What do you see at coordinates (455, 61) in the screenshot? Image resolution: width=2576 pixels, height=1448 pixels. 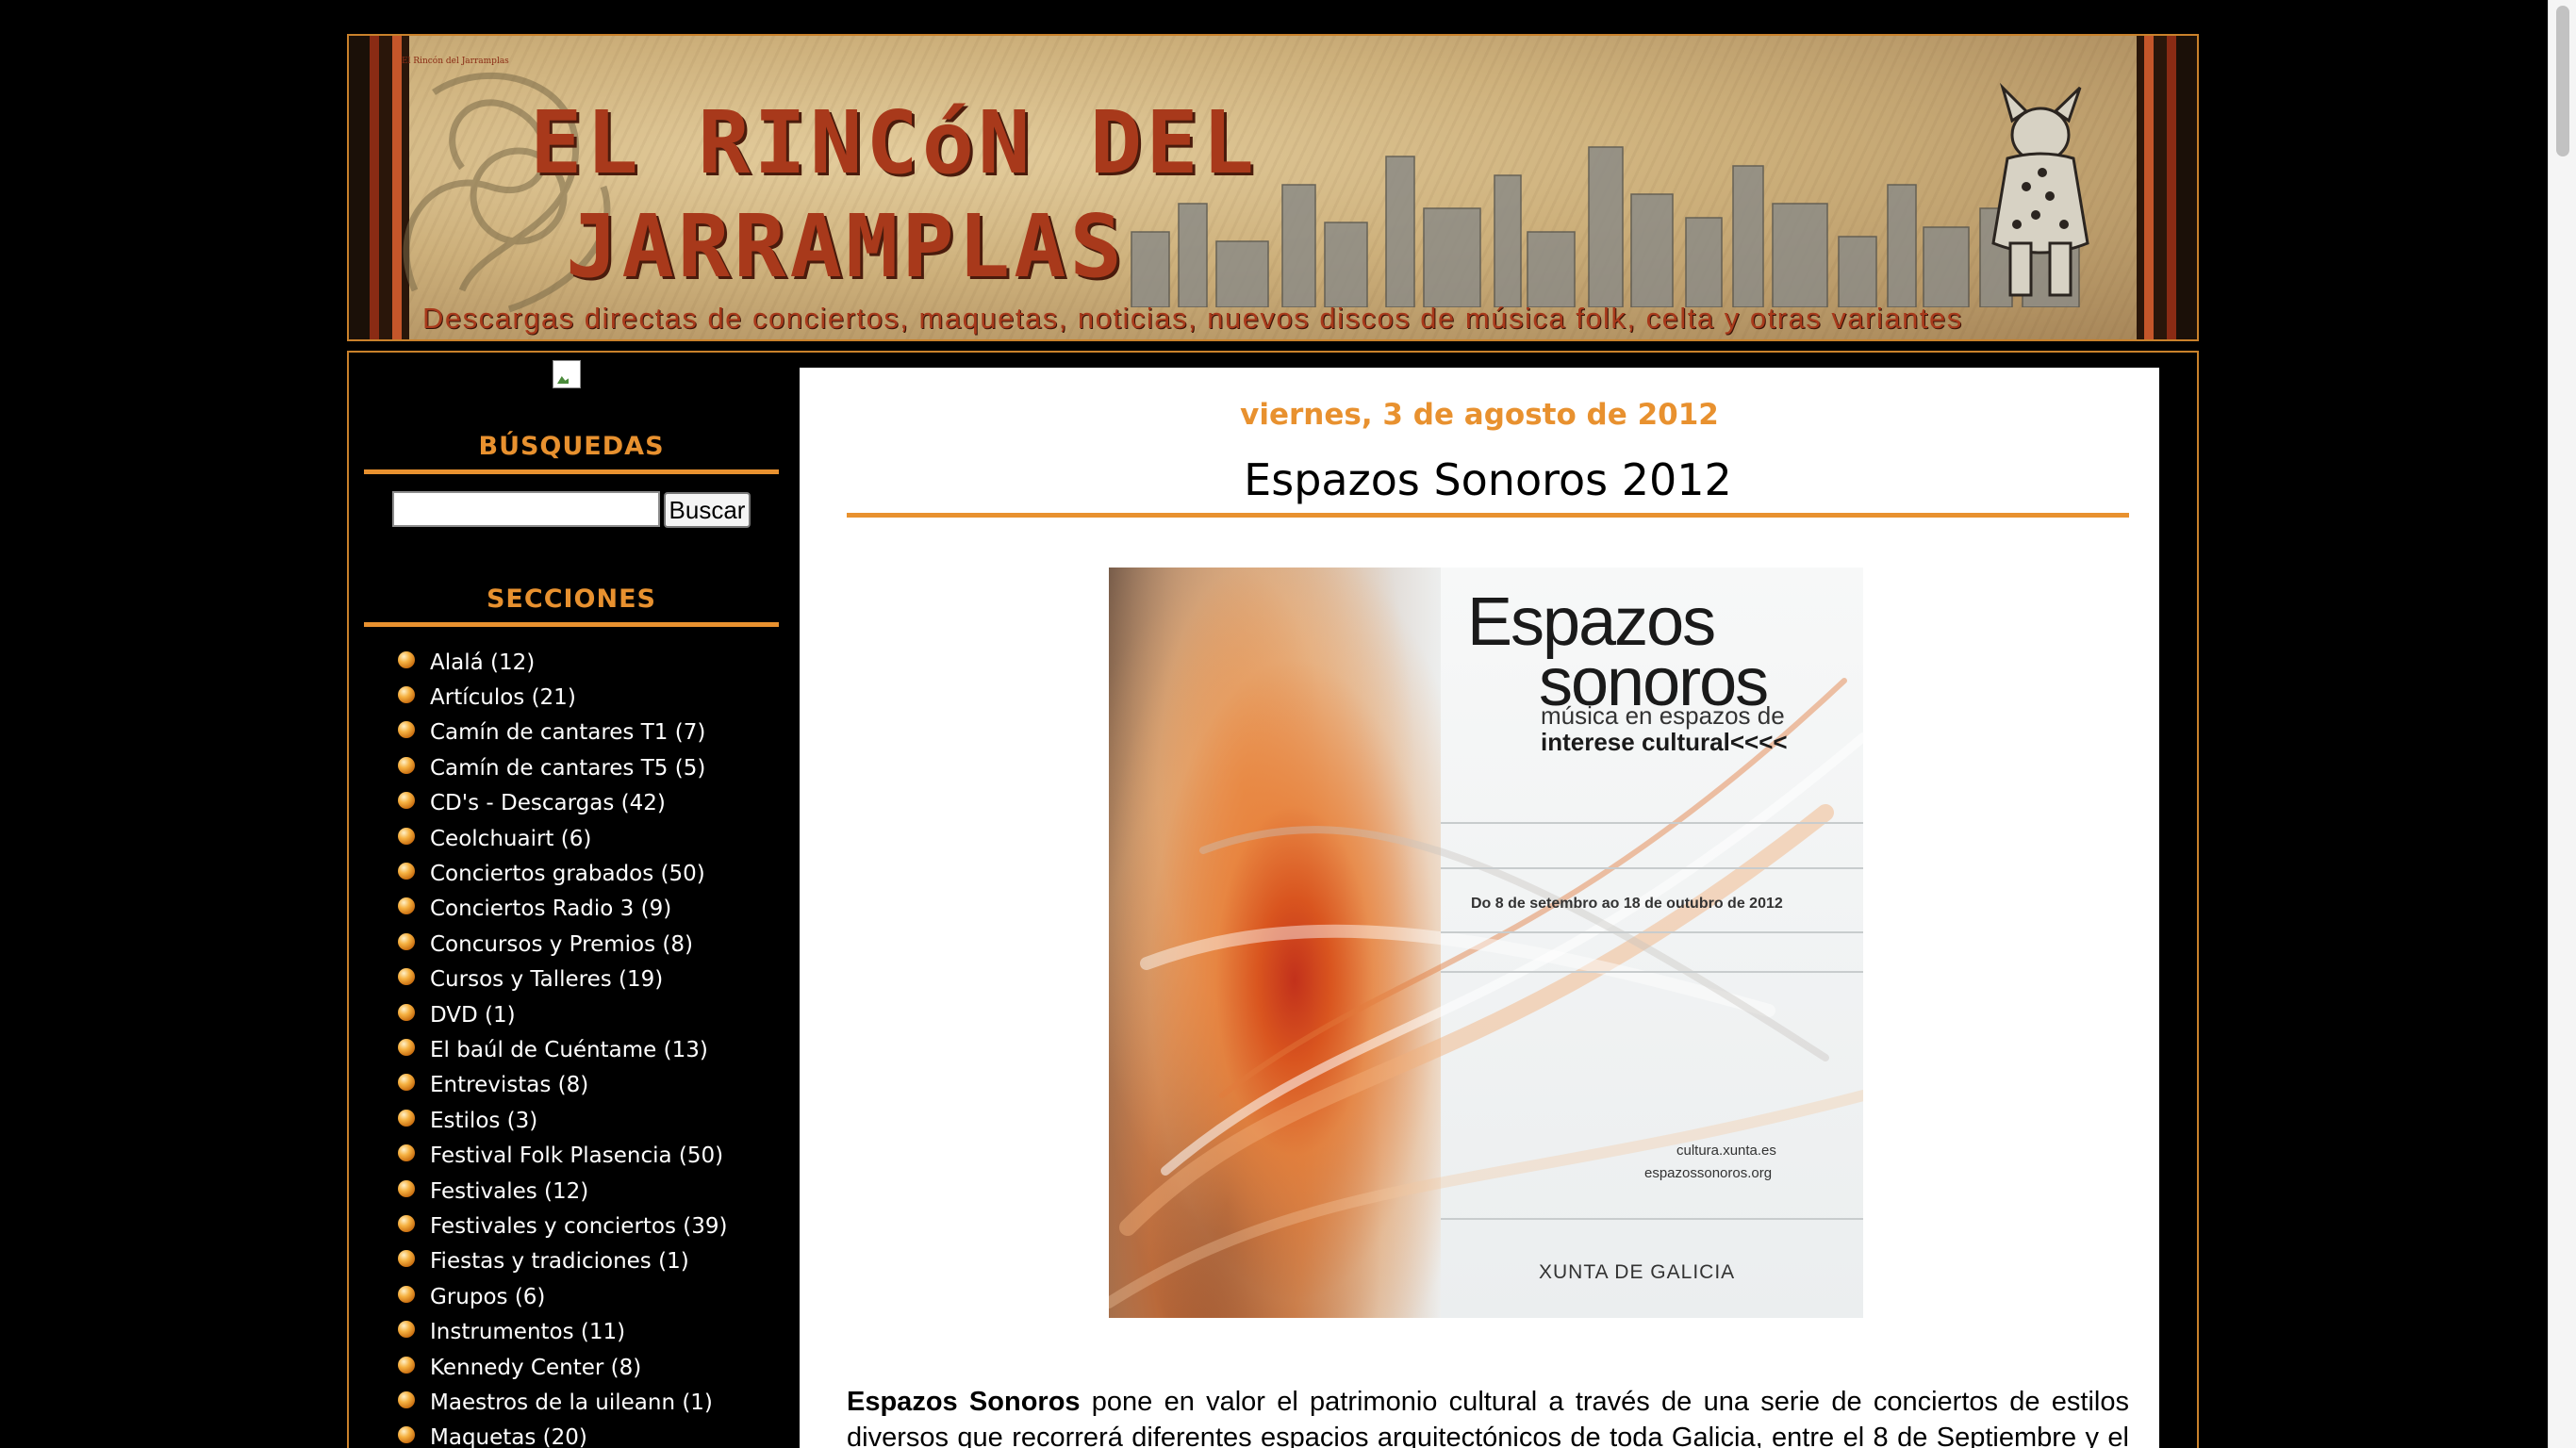 I see `banner-small-title: El Rincón del Jarramplas` at bounding box center [455, 61].